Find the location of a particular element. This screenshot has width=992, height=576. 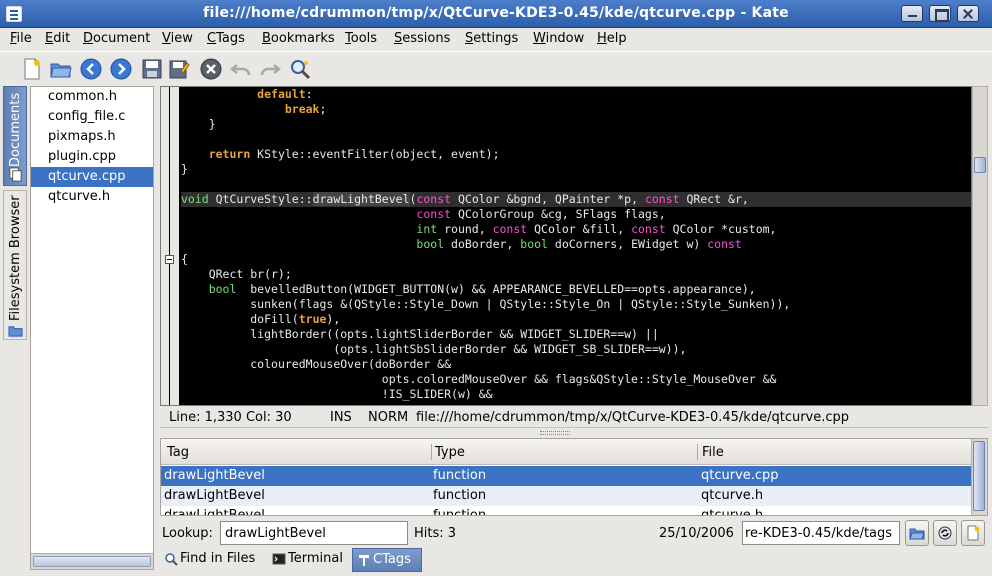

tab-terminal-label: Terminal is located at coordinates (315, 558).